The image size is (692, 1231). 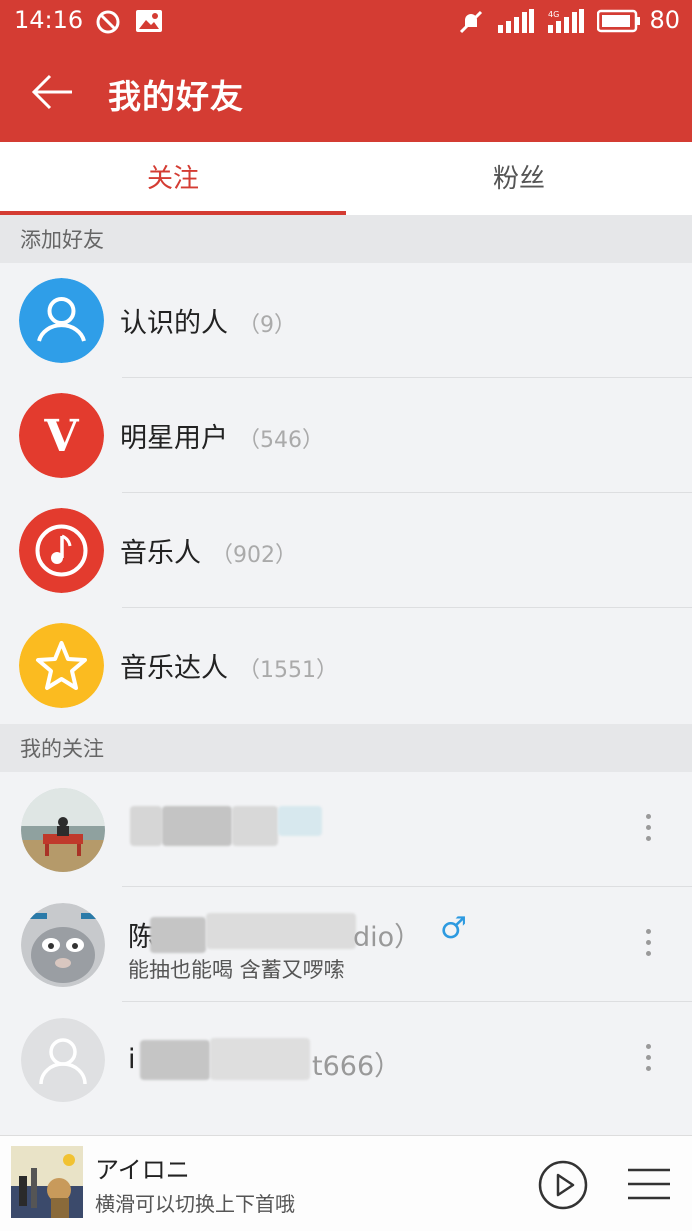 I want to click on tab-bar: 关注 粉丝, so click(x=346, y=178).